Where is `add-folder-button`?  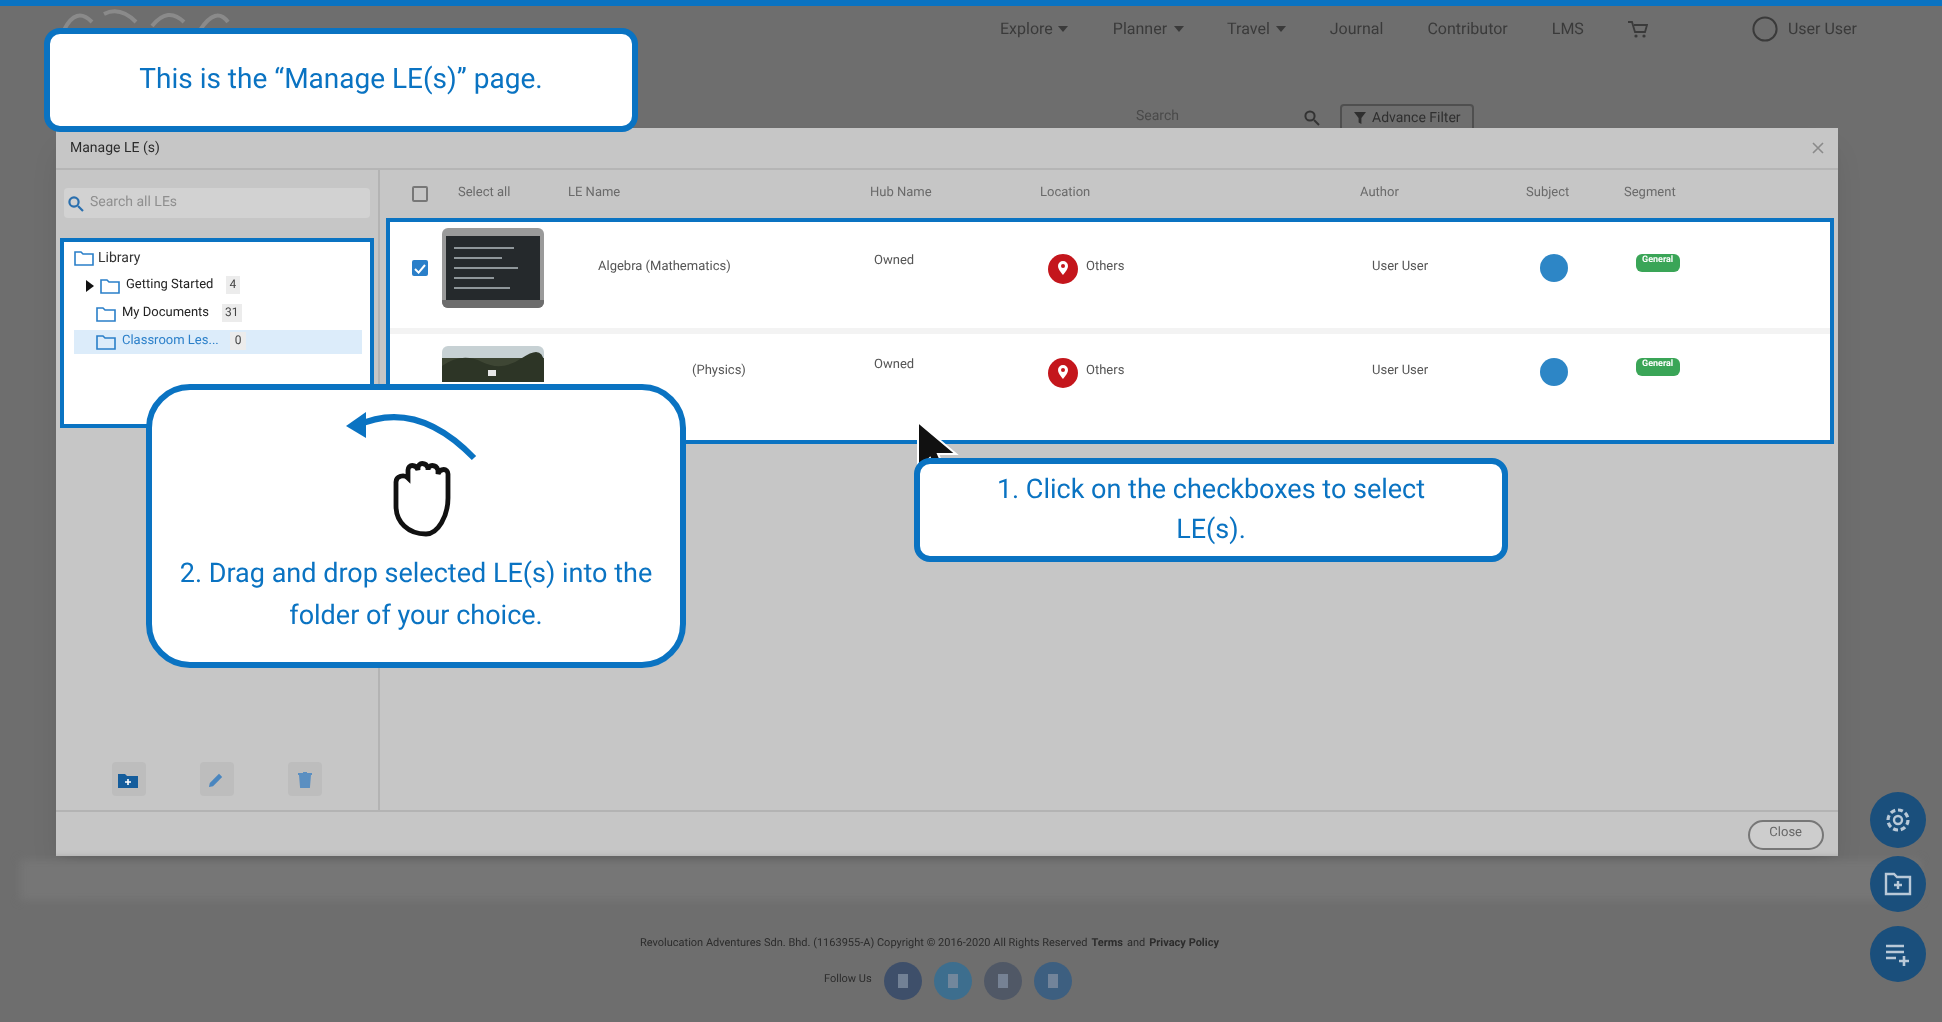
add-folder-button is located at coordinates (1898, 884).